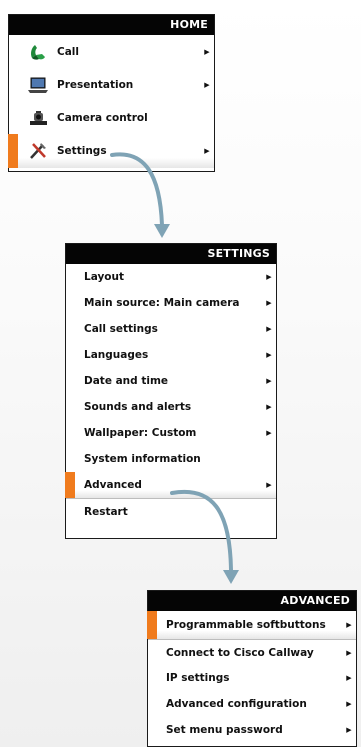 This screenshot has width=361, height=747. I want to click on connector-arrow-settings-to-advanced, so click(201, 530).